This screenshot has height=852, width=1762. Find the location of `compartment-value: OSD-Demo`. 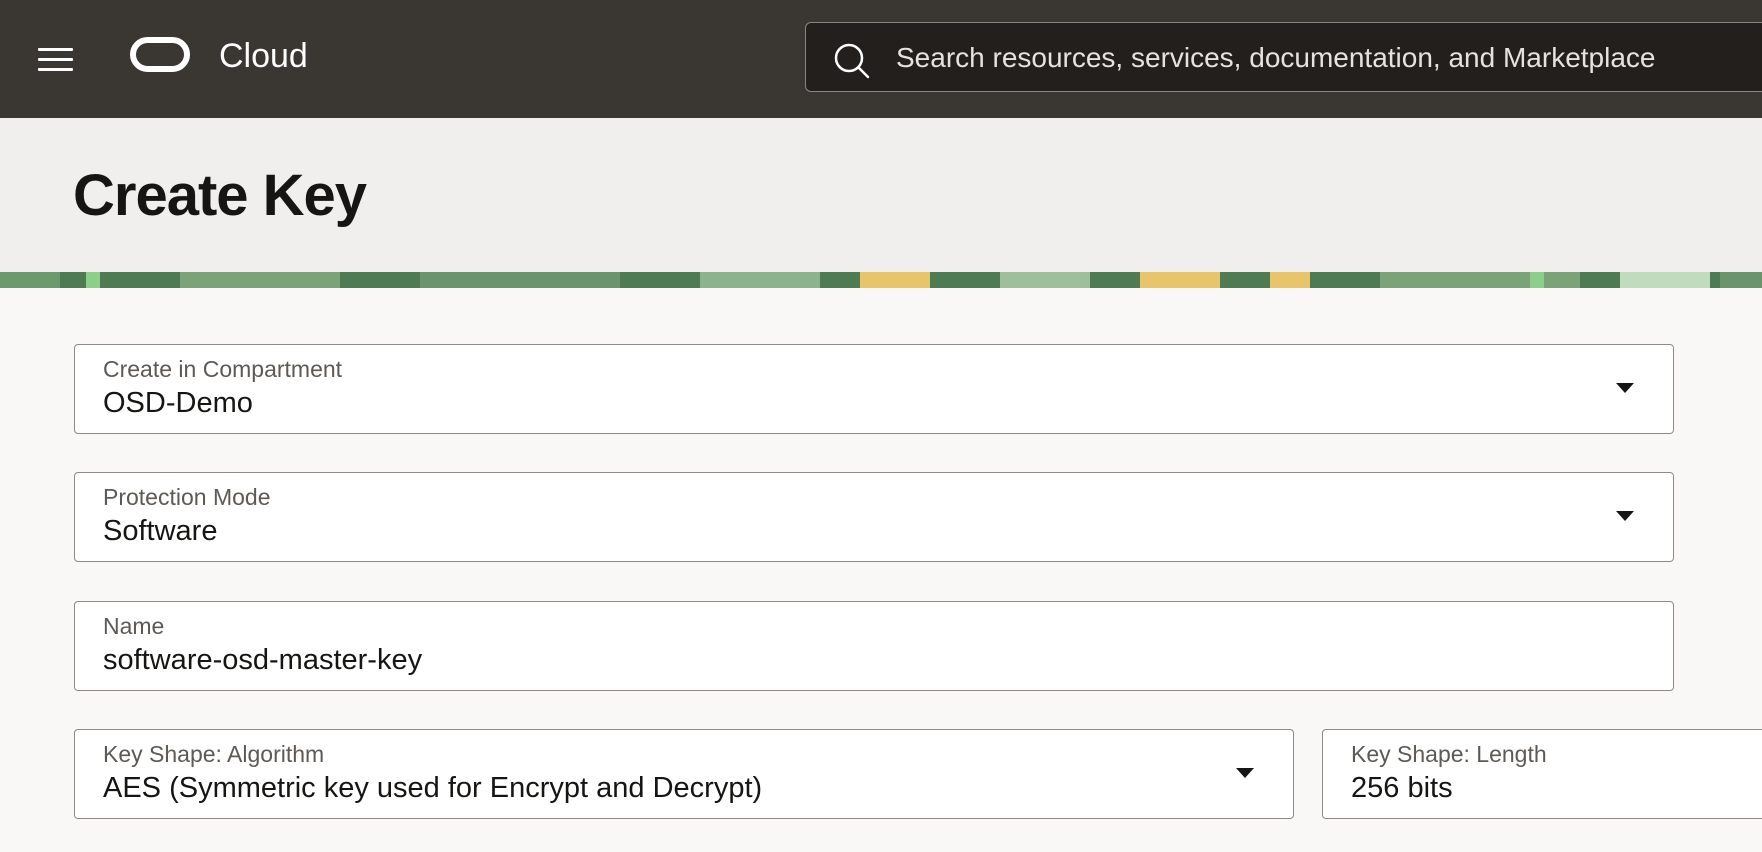

compartment-value: OSD-Demo is located at coordinates (178, 403).